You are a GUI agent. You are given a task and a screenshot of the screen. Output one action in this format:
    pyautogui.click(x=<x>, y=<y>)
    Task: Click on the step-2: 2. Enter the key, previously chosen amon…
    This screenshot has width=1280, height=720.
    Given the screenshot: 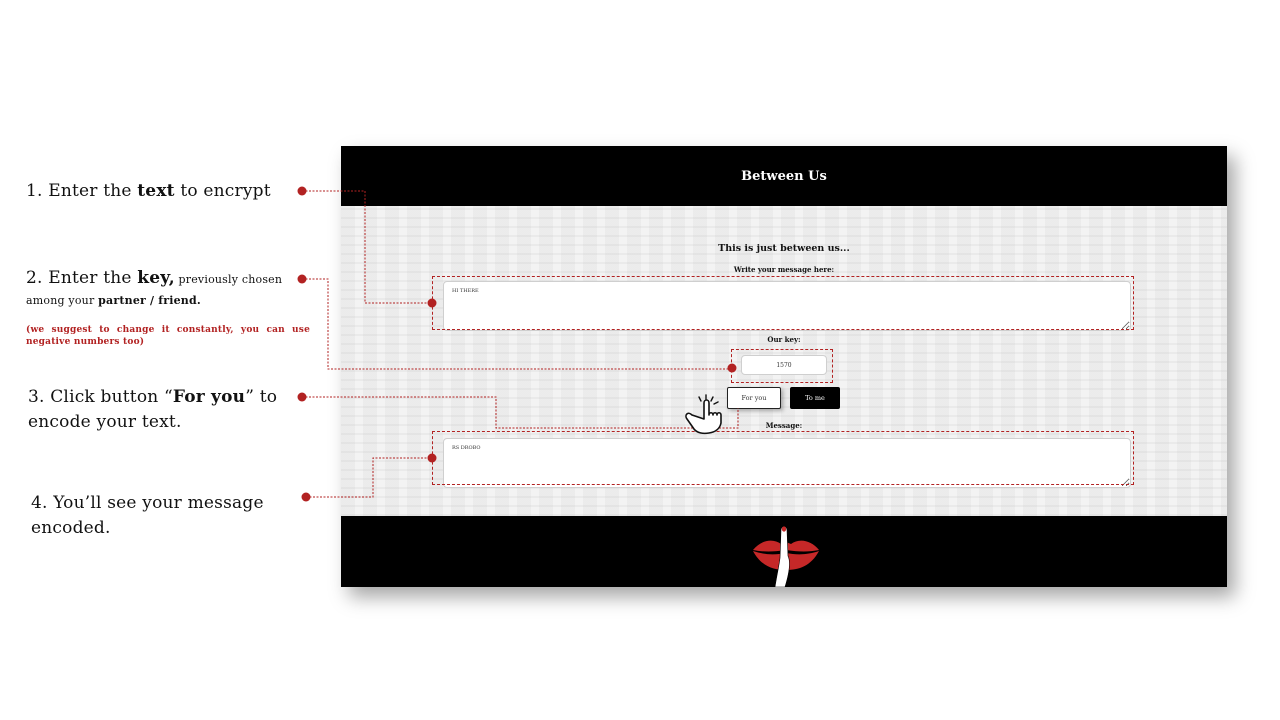 What is the action you would take?
    pyautogui.click(x=168, y=307)
    